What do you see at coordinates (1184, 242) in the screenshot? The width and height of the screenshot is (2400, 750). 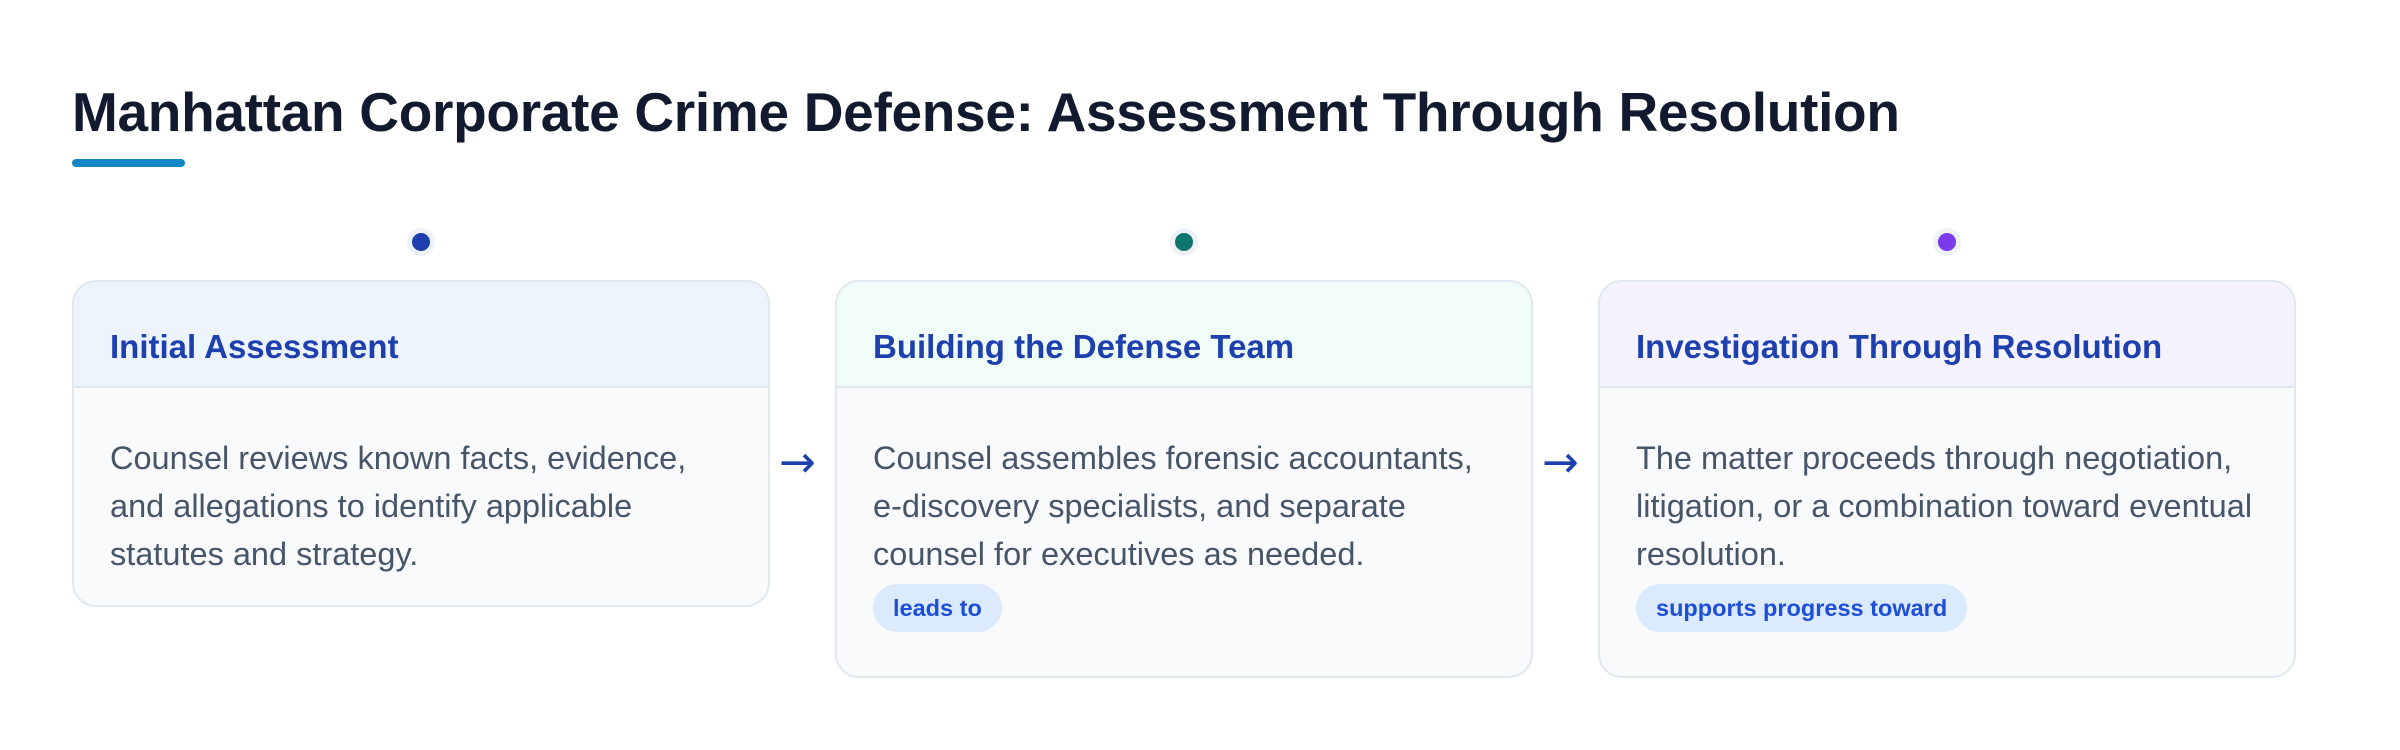 I see `stage-2-marker-dot` at bounding box center [1184, 242].